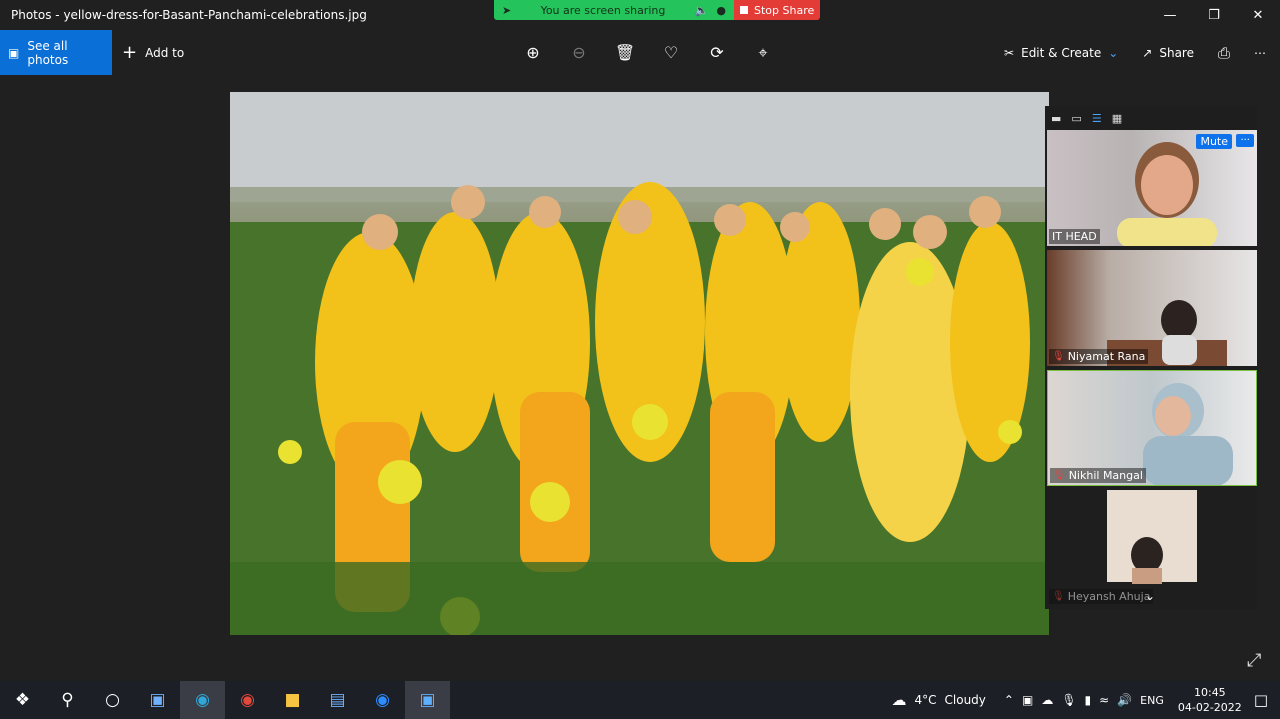 This screenshot has height=719, width=1280. What do you see at coordinates (926, 700) in the screenshot?
I see `weather-temp: 4°C` at bounding box center [926, 700].